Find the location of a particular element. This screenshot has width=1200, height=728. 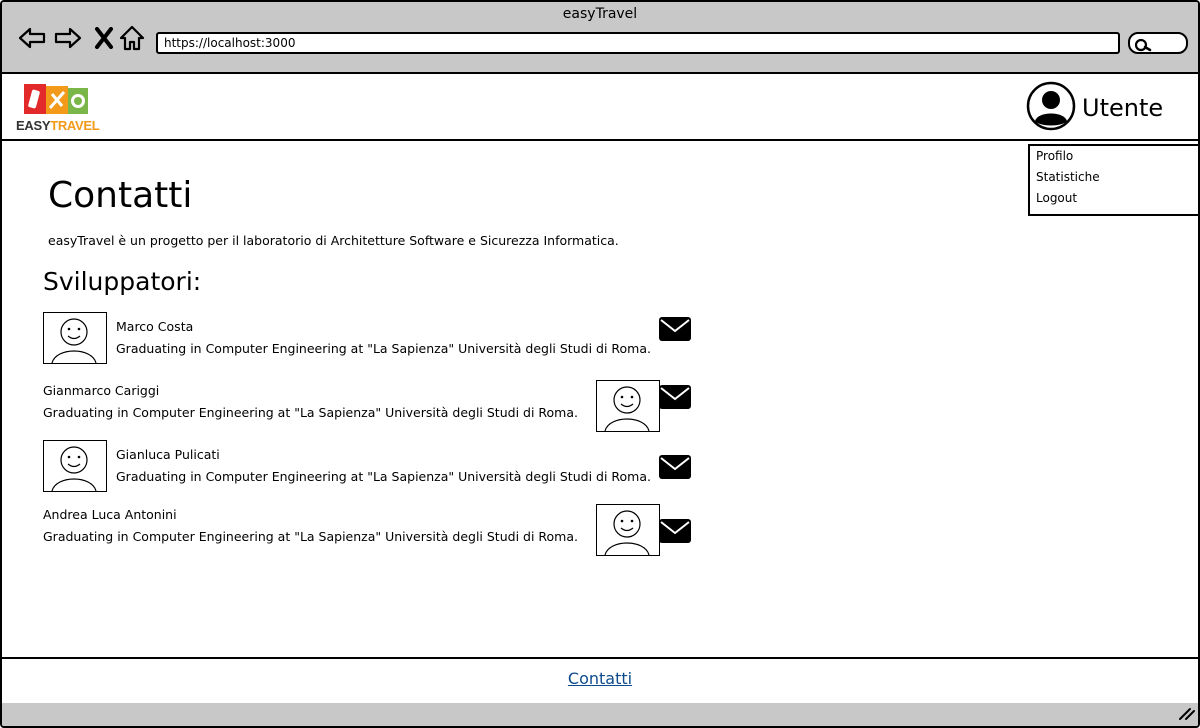

address-bar: https://localhost:3000 is located at coordinates (638, 43).